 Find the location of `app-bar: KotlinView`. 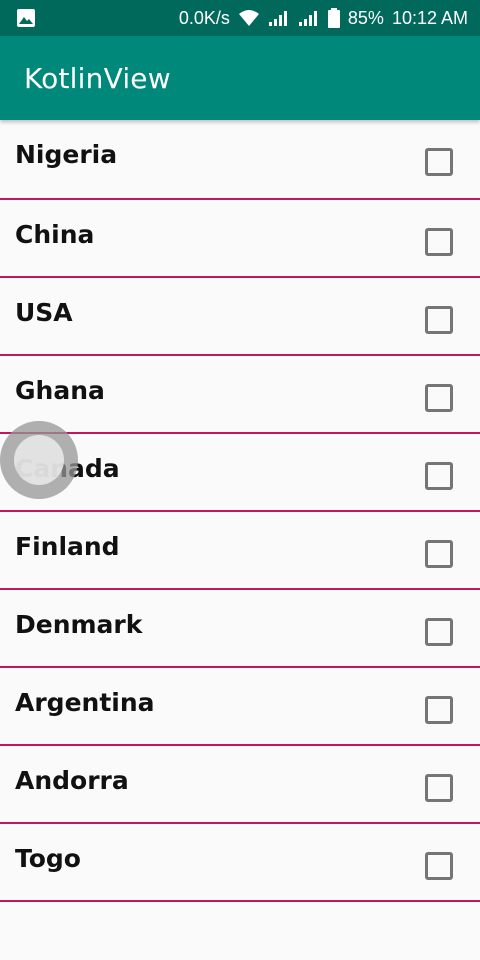

app-bar: KotlinView is located at coordinates (240, 78).